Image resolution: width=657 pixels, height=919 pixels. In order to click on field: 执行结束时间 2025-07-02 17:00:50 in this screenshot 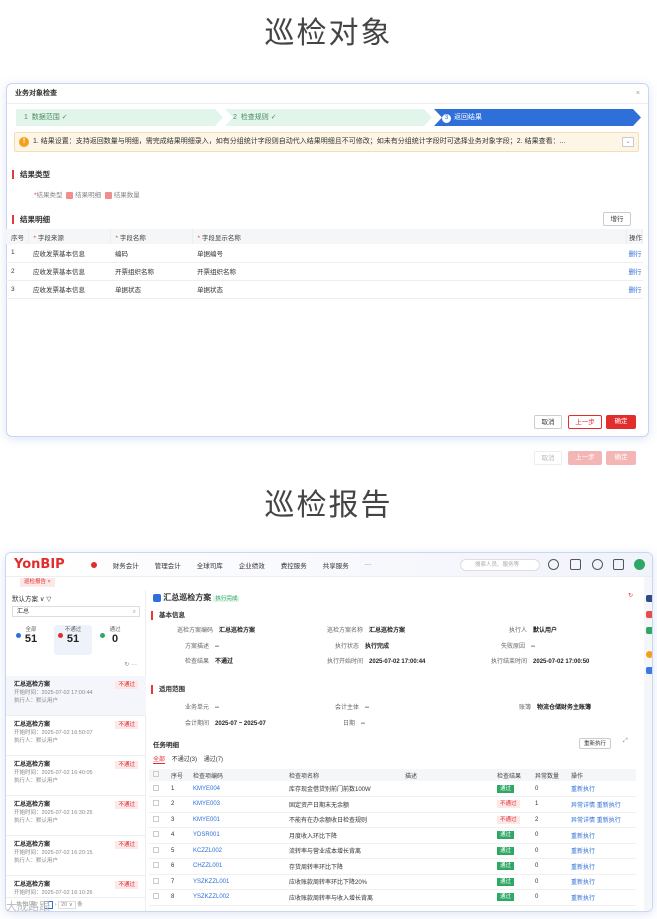, I will do `click(540, 662)`.